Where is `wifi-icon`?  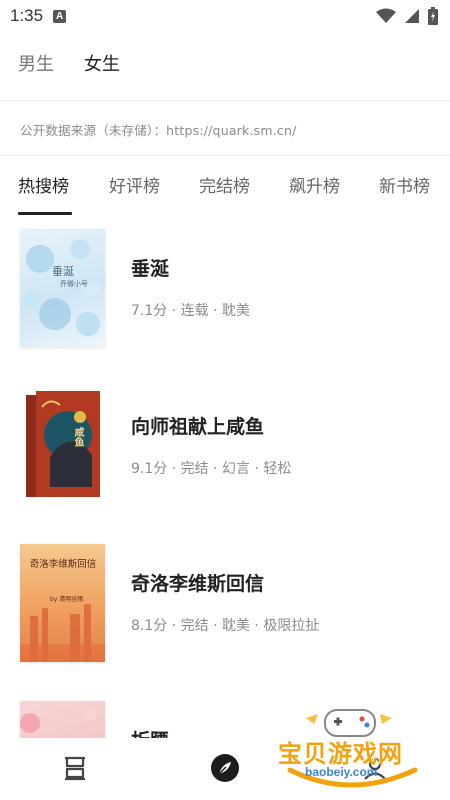
wifi-icon is located at coordinates (386, 15).